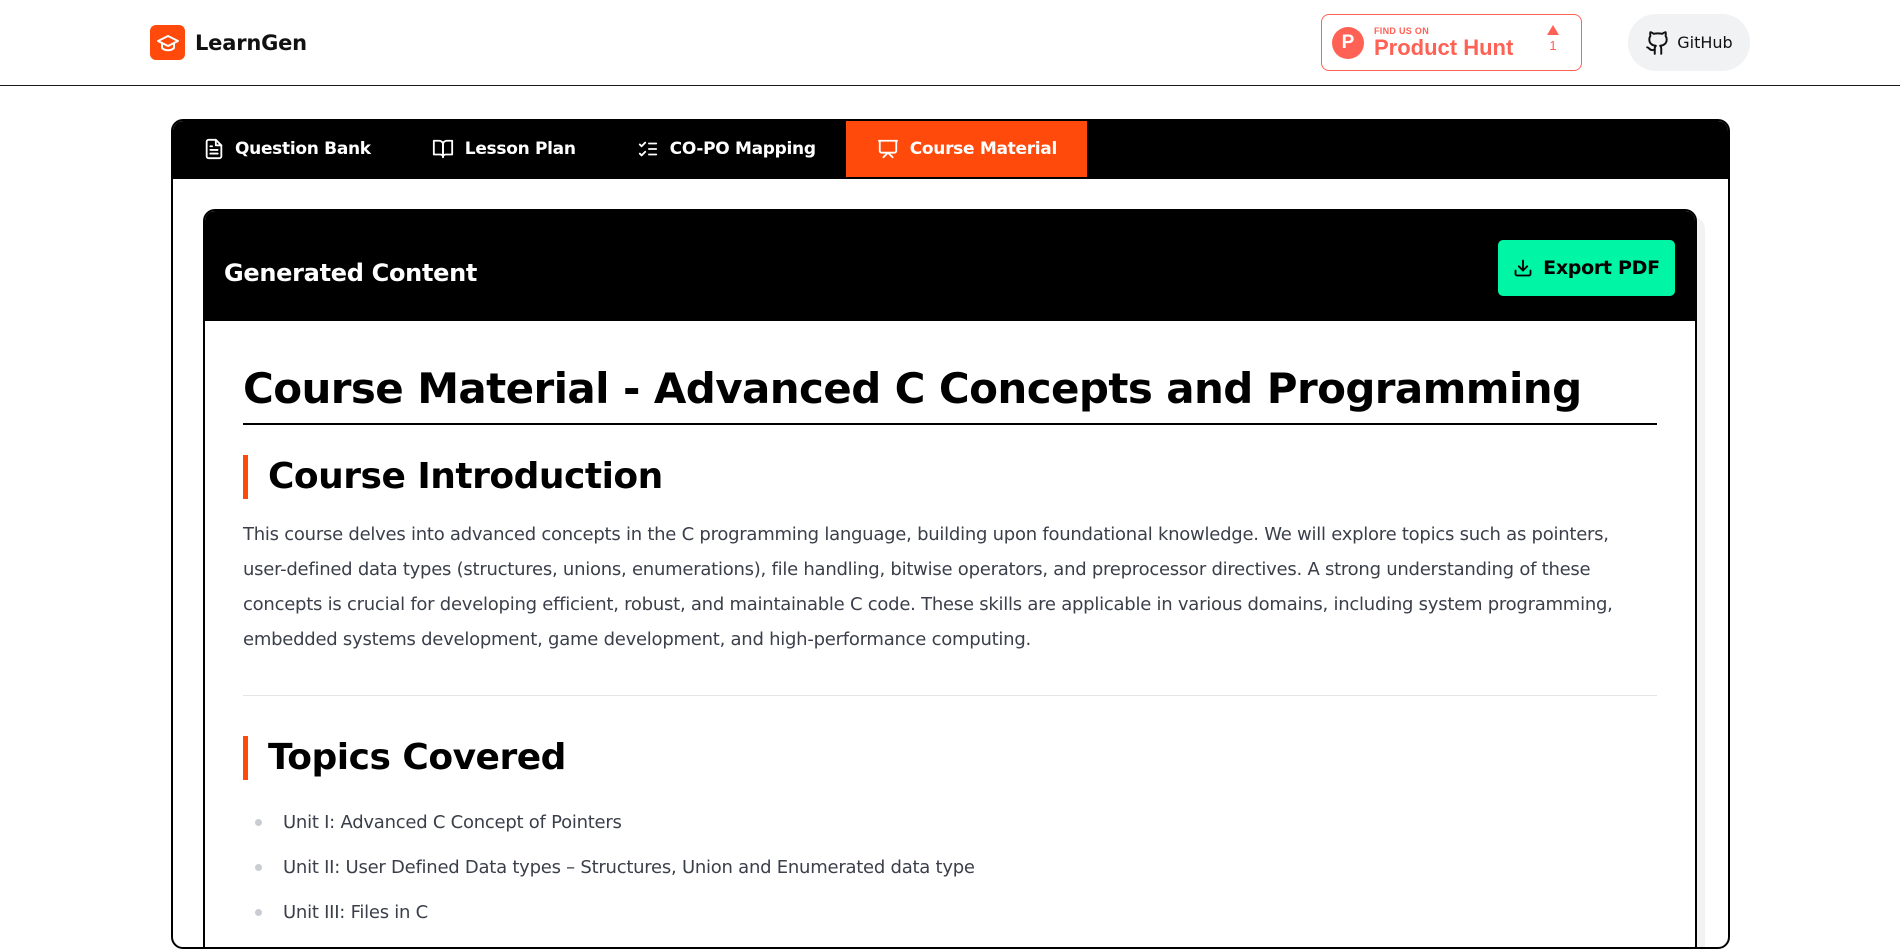  Describe the element at coordinates (887, 149) in the screenshot. I see `presentation-icon` at that location.